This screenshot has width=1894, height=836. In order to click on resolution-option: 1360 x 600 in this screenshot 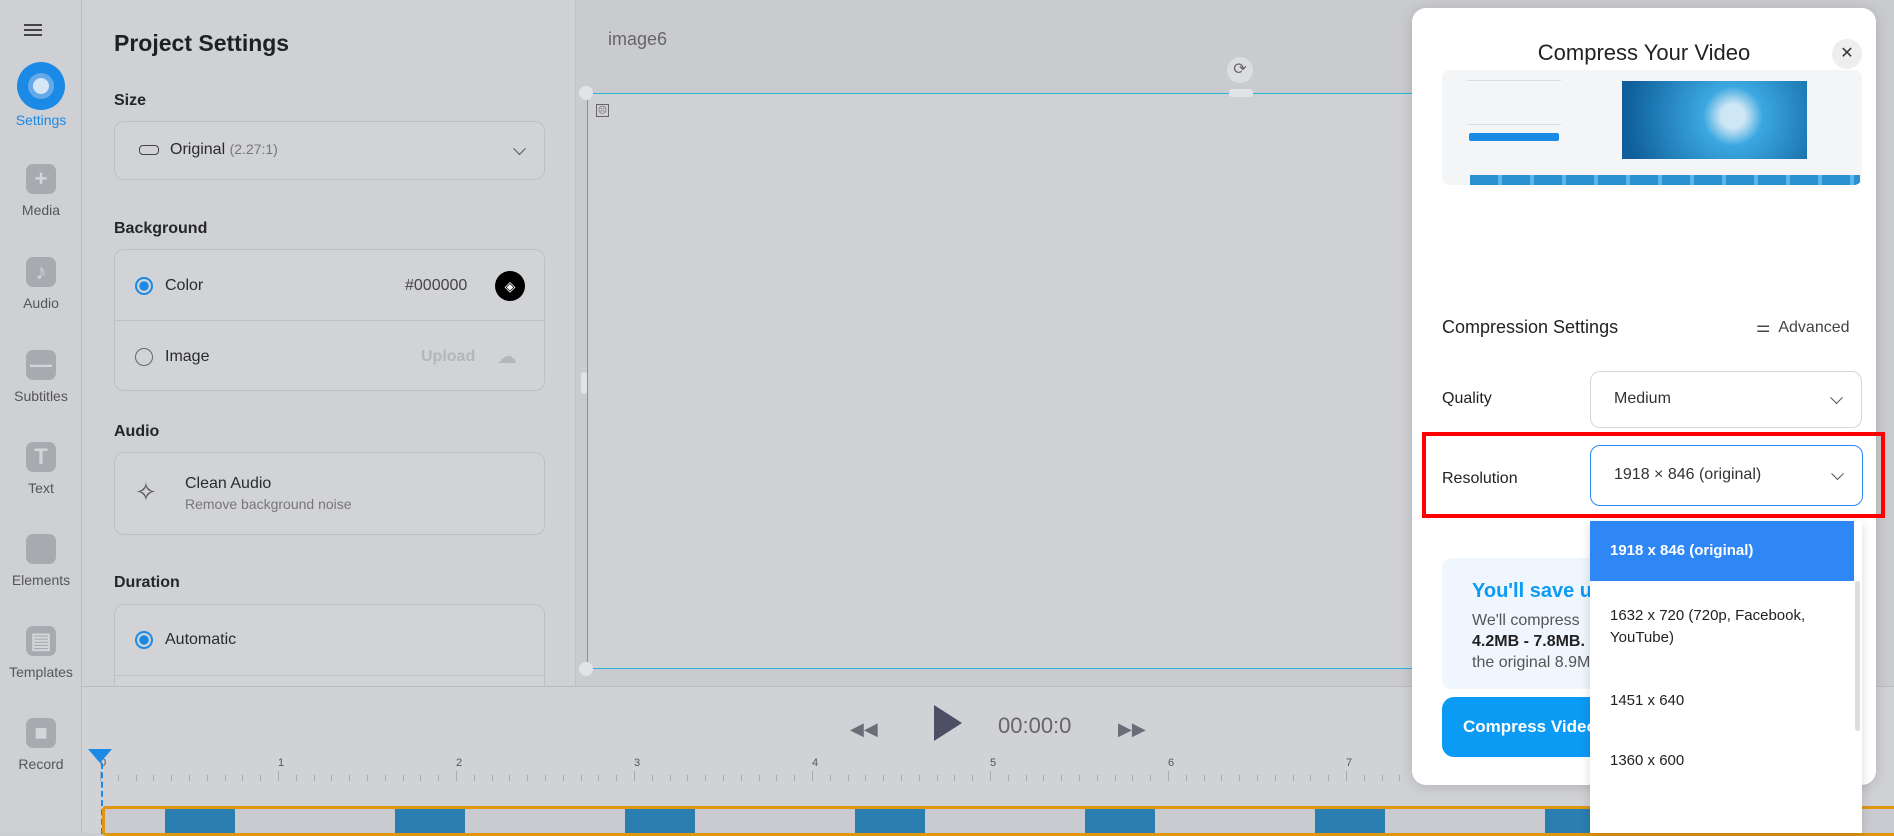, I will do `click(1722, 760)`.